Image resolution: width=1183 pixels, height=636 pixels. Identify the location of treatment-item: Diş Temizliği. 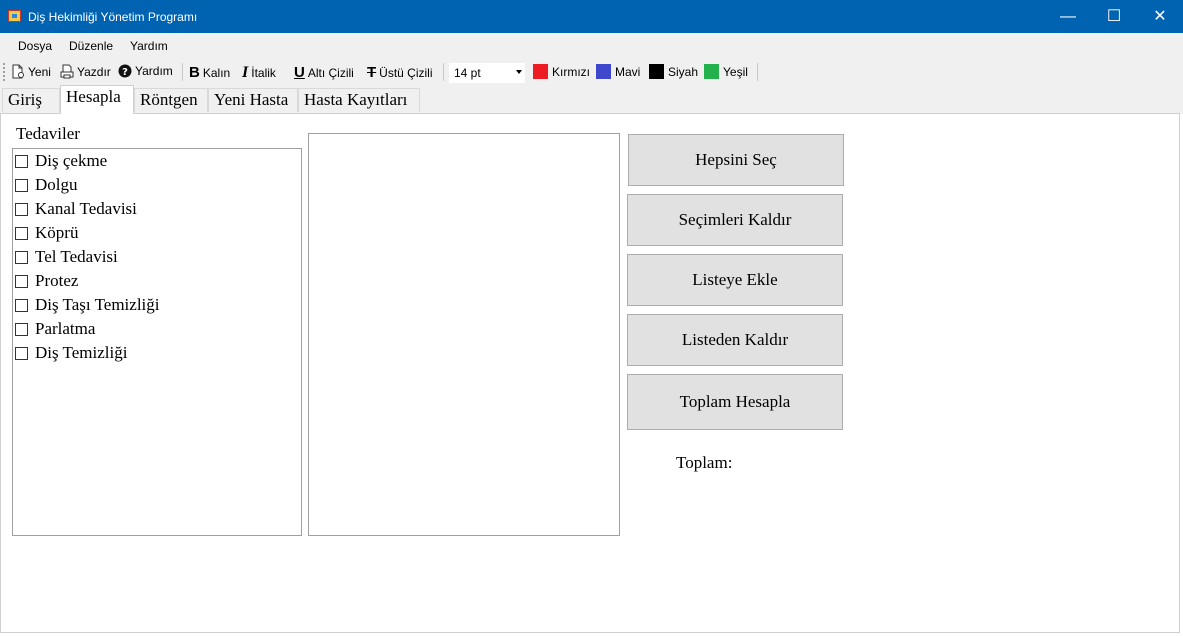
(71, 353).